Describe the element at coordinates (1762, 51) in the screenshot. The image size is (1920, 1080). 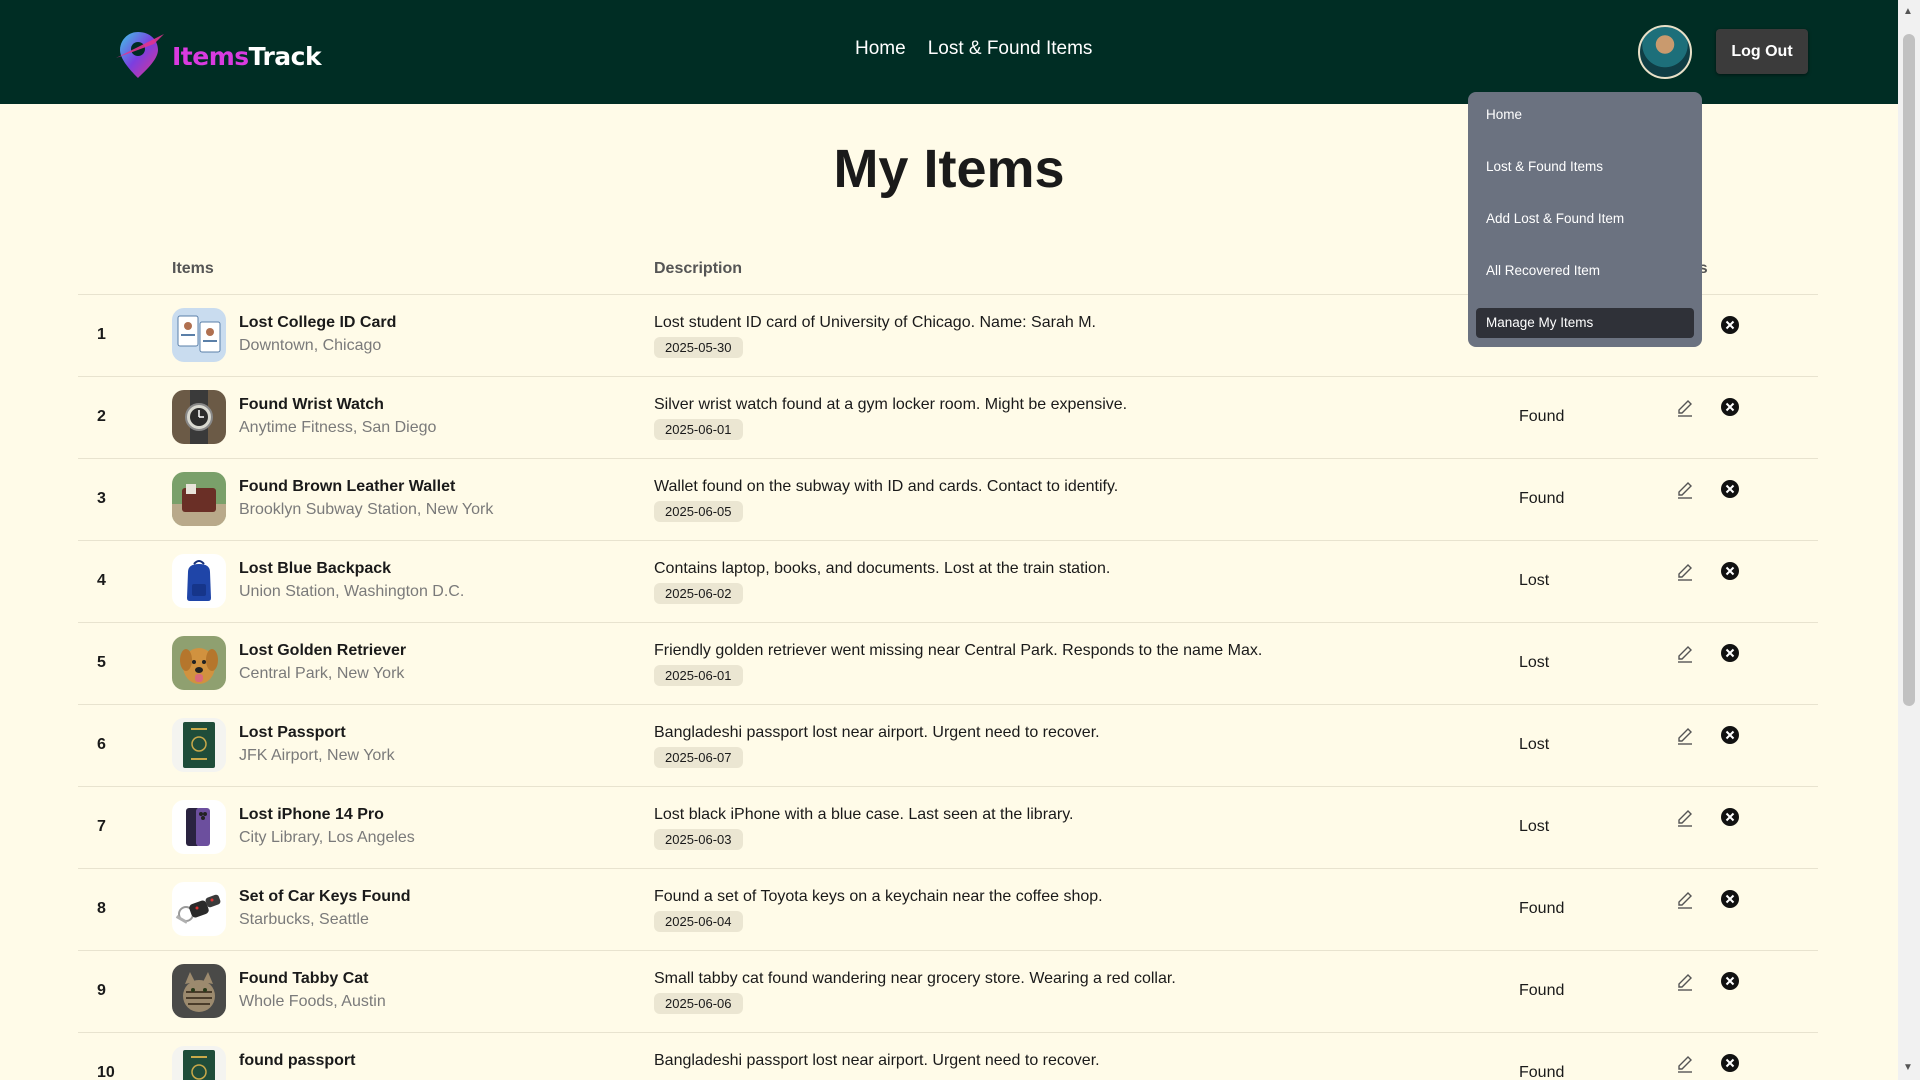
I see `logout-button: Log Out` at that location.